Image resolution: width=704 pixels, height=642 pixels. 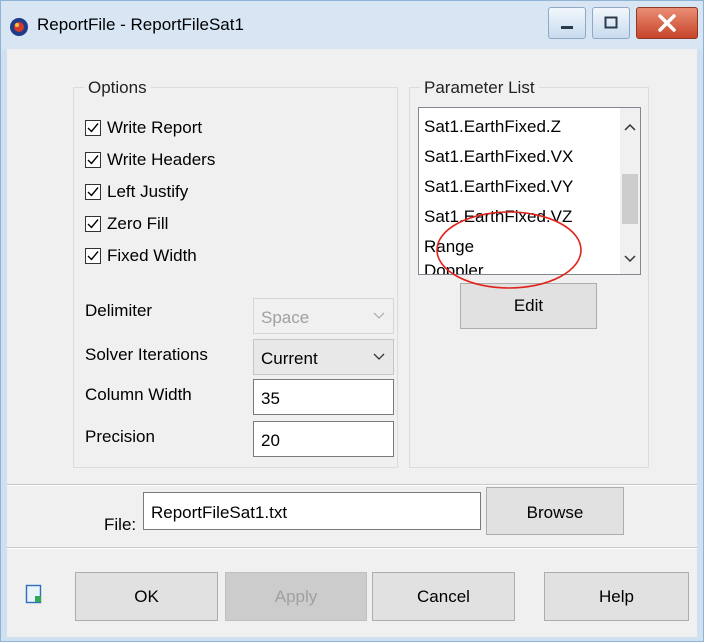 I want to click on column-width-input: 35, so click(x=323, y=397).